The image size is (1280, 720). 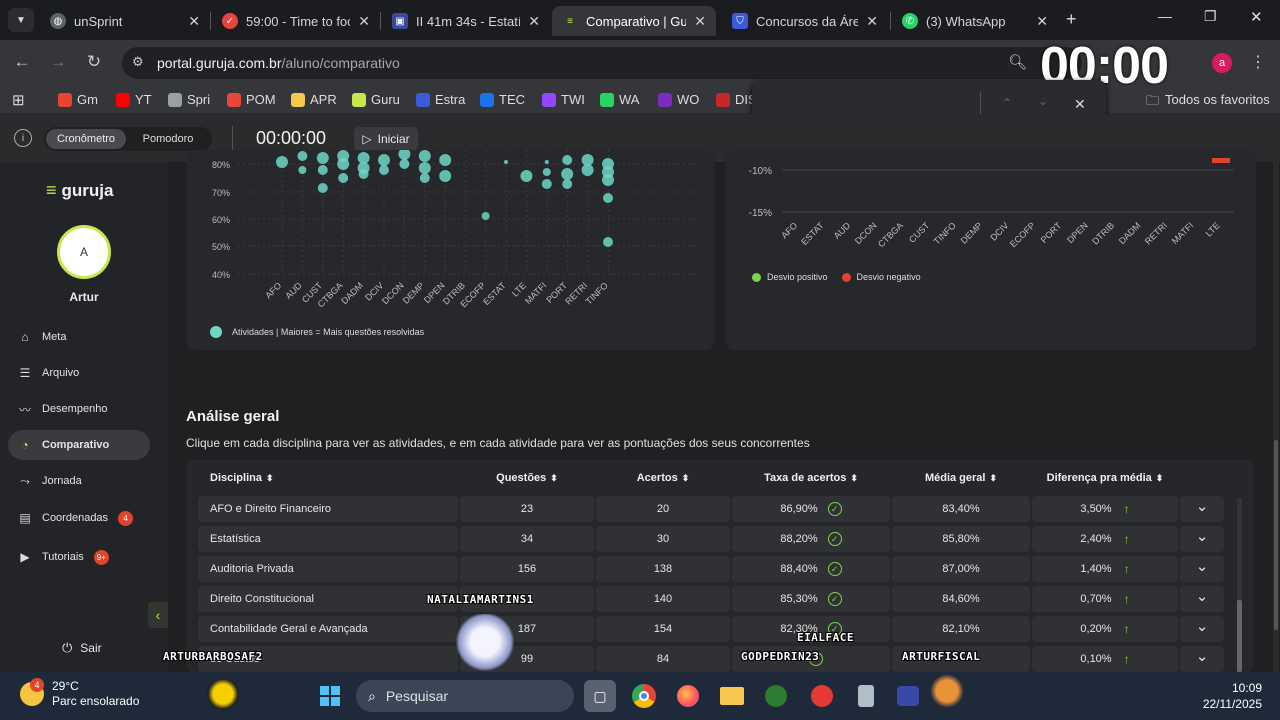 What do you see at coordinates (1258, 62) in the screenshot?
I see `menu-icon: ⋮` at bounding box center [1258, 62].